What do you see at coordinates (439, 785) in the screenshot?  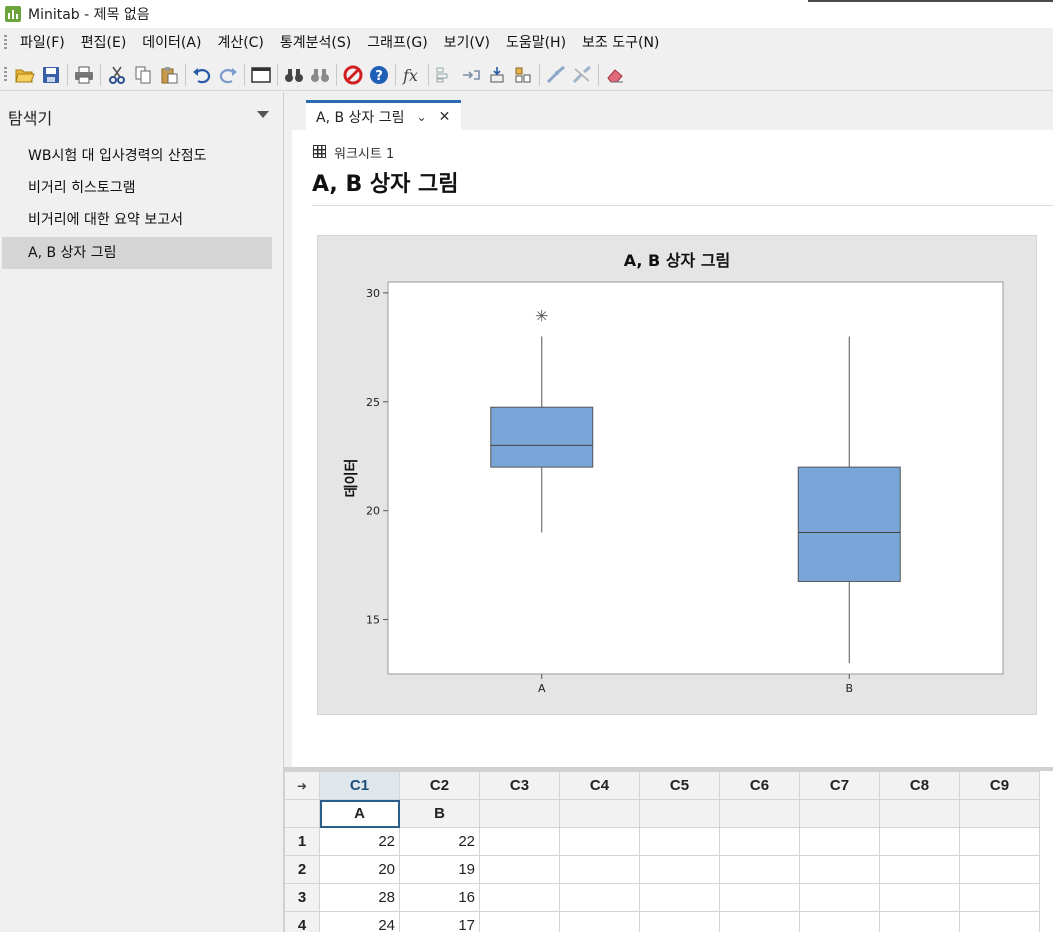 I see `column-header: C2` at bounding box center [439, 785].